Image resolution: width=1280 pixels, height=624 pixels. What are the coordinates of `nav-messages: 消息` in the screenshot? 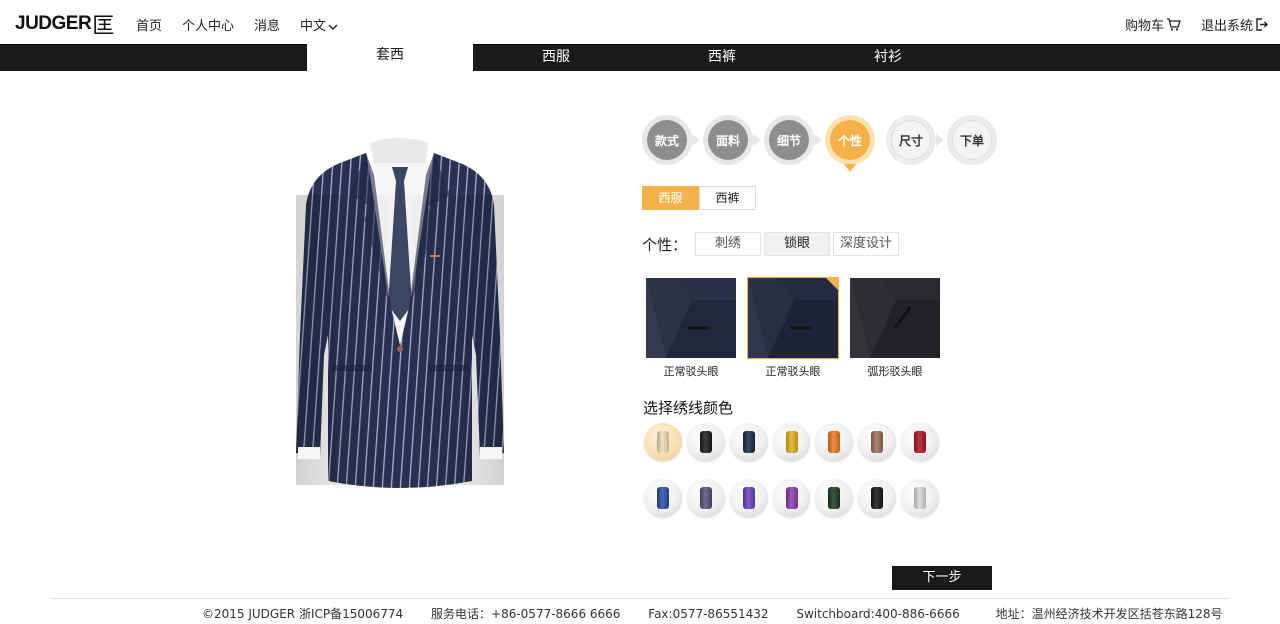 It's located at (267, 24).